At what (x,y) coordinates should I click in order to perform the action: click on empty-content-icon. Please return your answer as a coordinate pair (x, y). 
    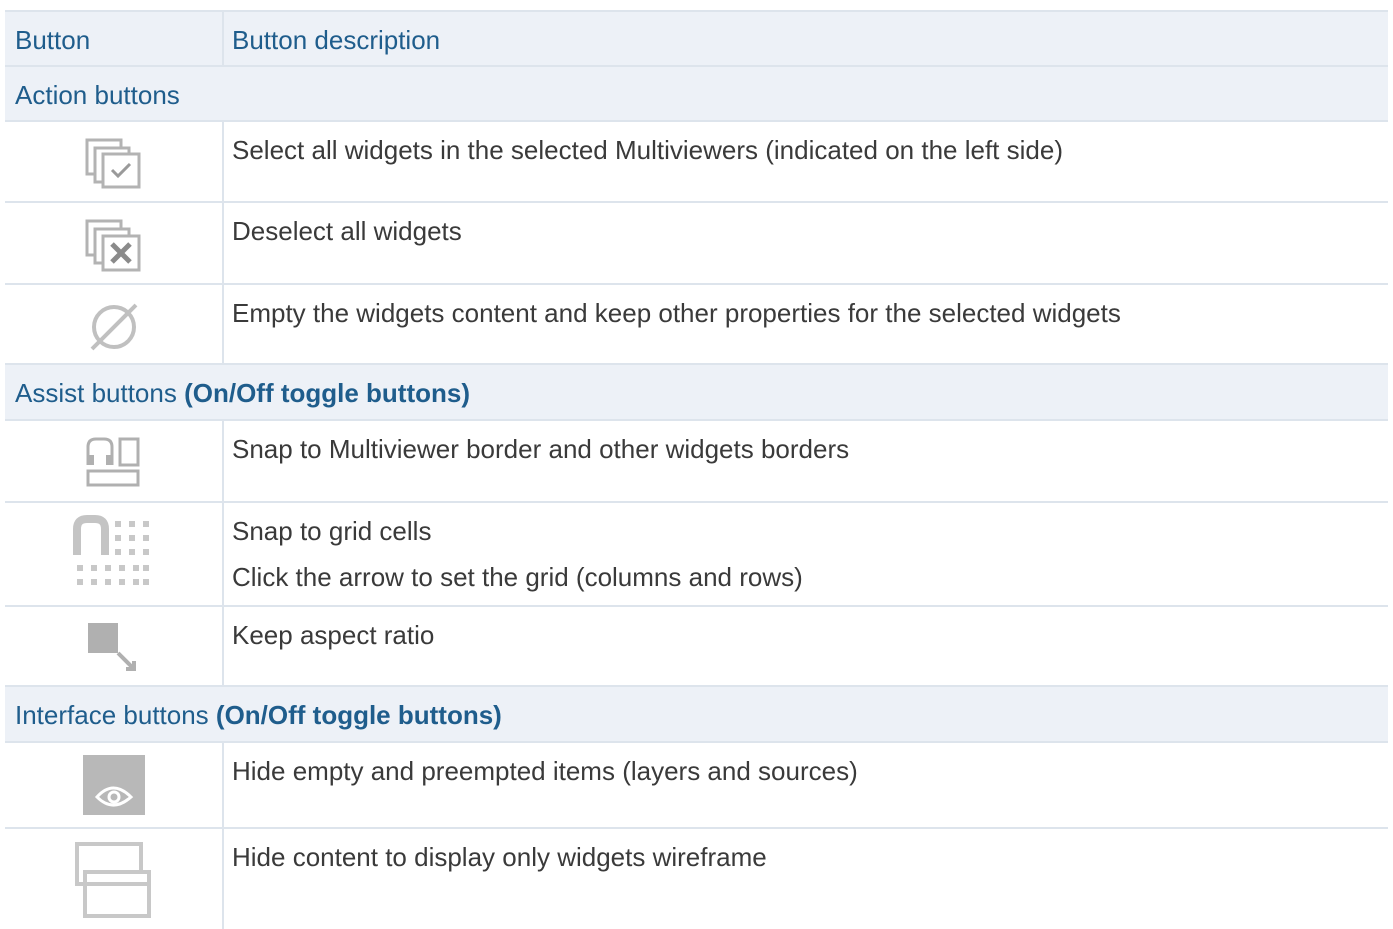
    Looking at the image, I should click on (114, 326).